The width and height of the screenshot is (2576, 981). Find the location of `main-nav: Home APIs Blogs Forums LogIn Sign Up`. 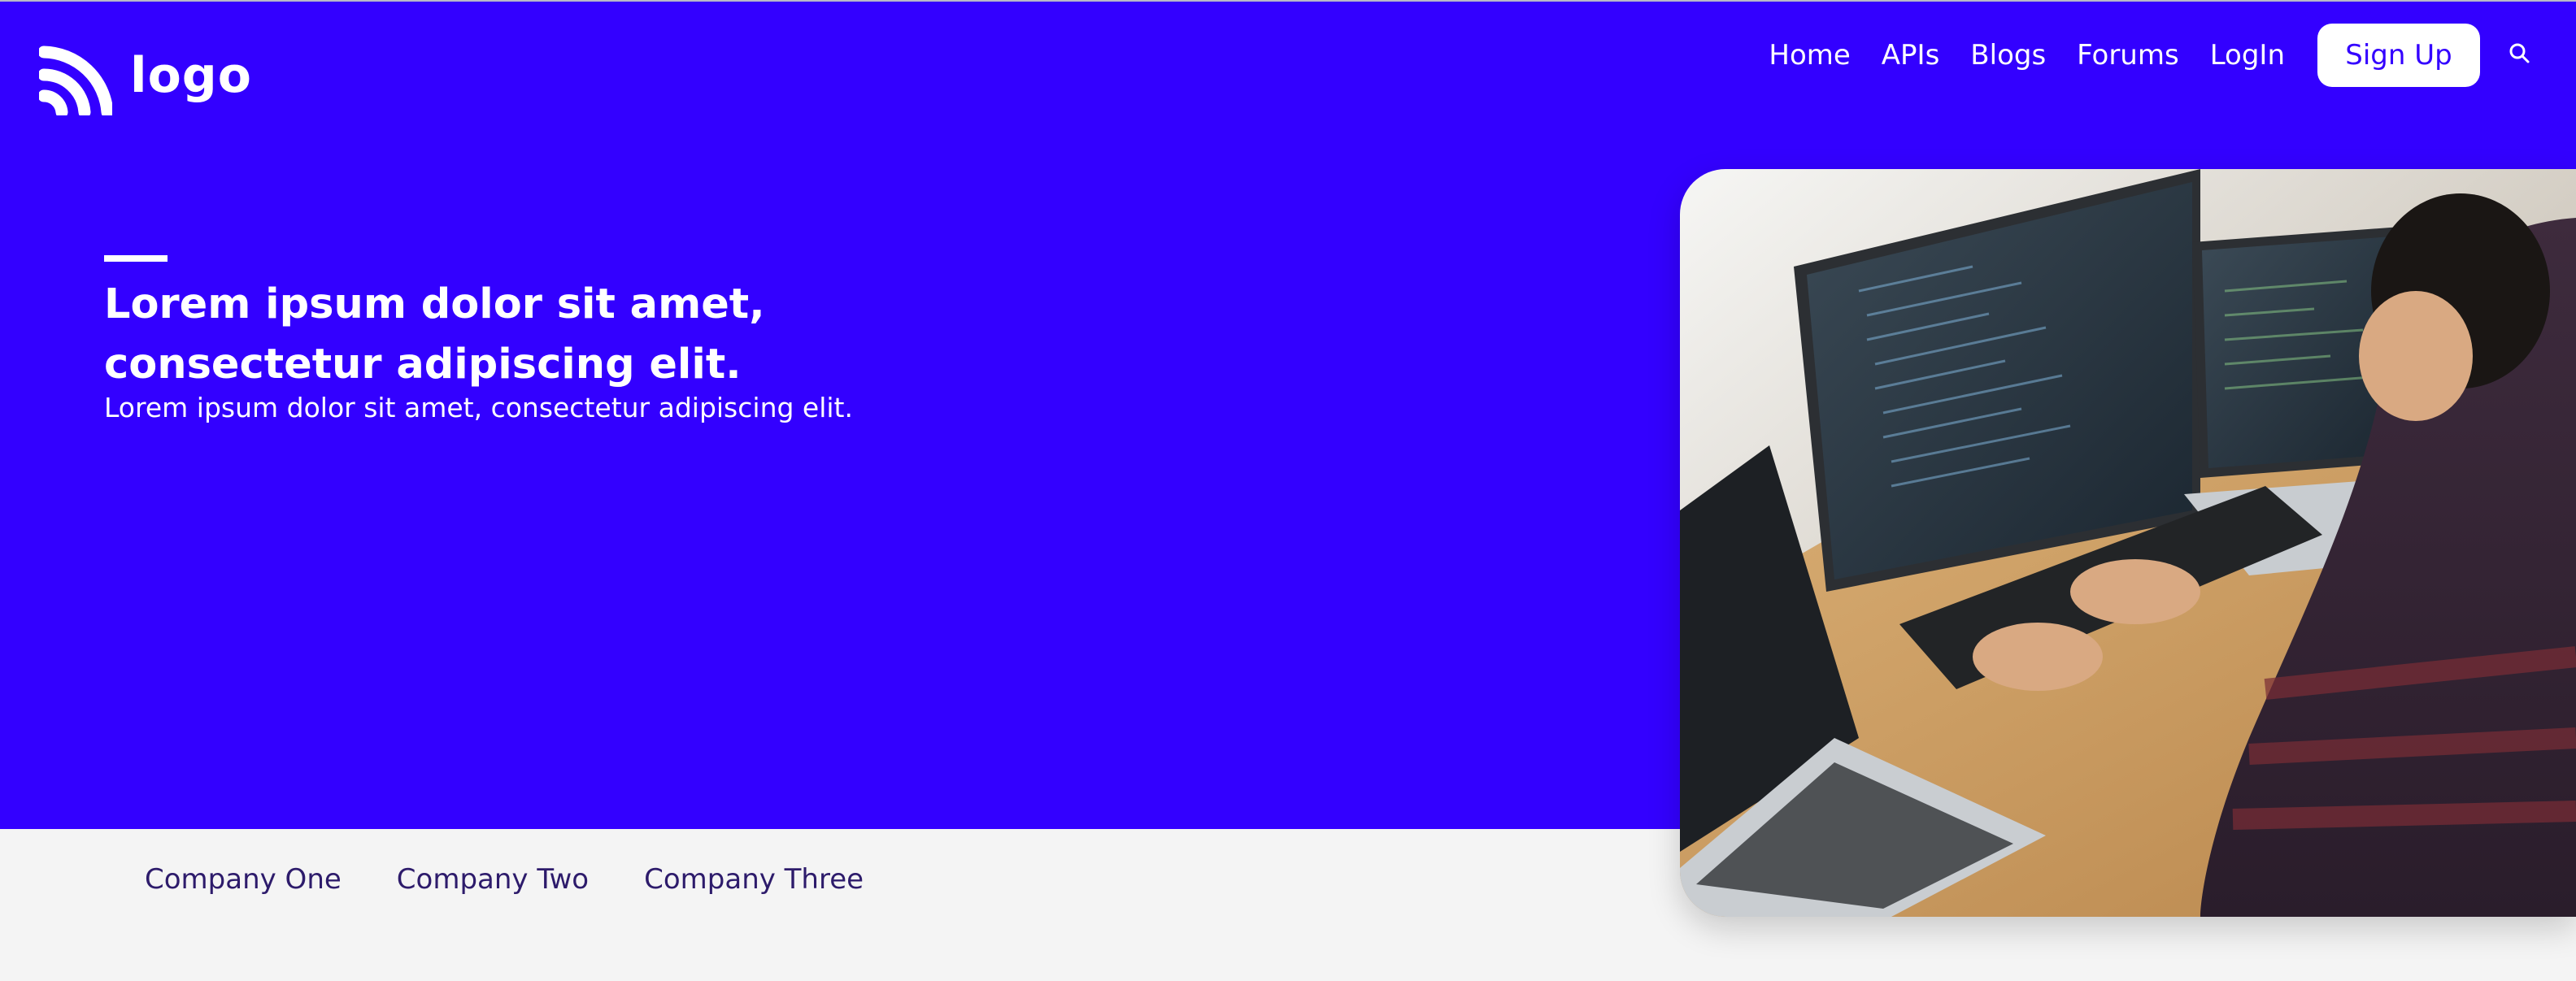

main-nav: Home APIs Blogs Forums LogIn Sign Up is located at coordinates (2125, 55).